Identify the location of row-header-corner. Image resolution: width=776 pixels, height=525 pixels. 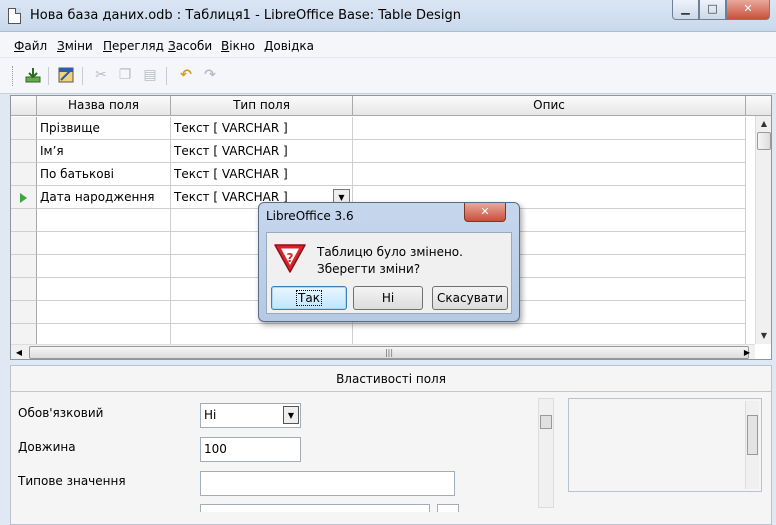
(24, 106).